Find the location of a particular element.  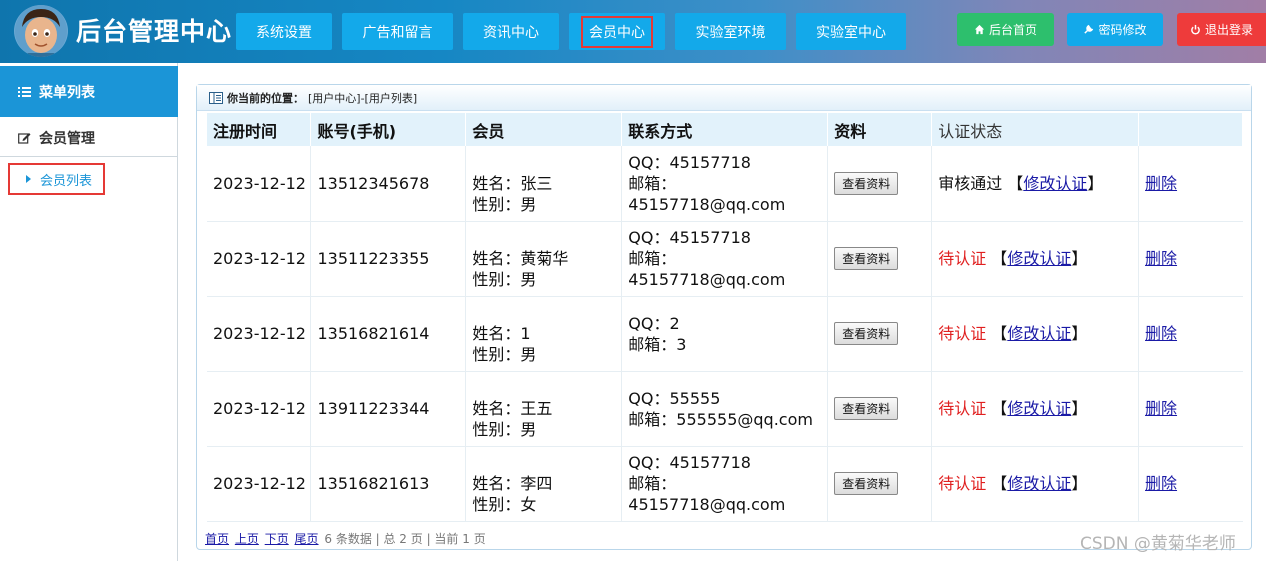

wrench-icon is located at coordinates (1089, 29).